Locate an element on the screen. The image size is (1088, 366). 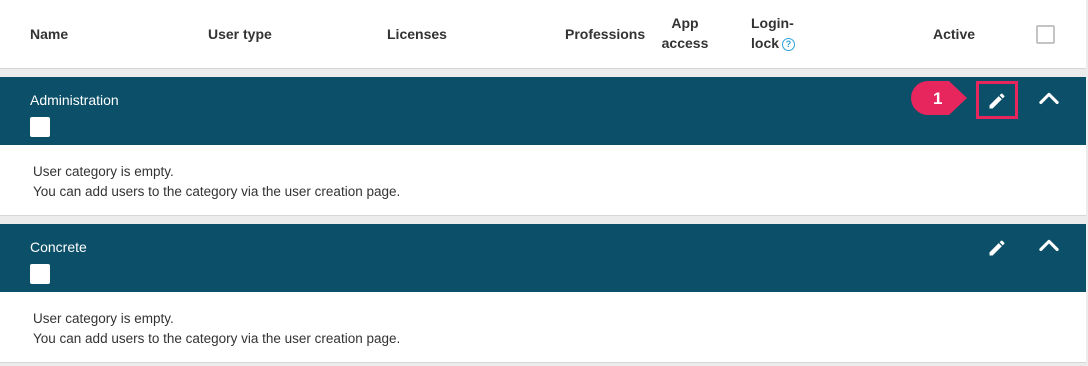
edit-category-button is located at coordinates (997, 248).